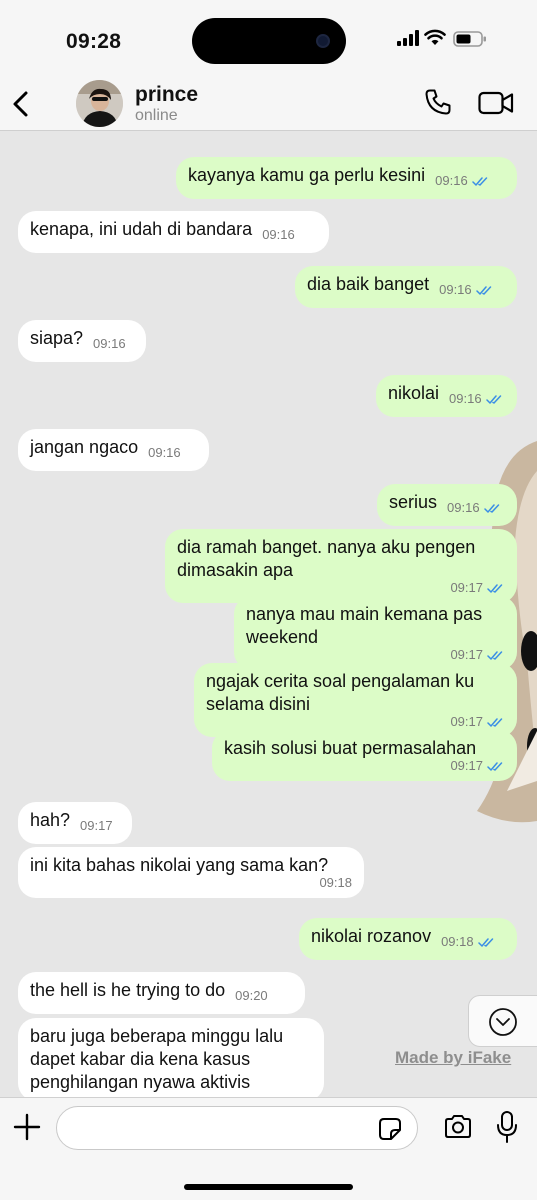  What do you see at coordinates (27, 1127) in the screenshot?
I see `plus-icon` at bounding box center [27, 1127].